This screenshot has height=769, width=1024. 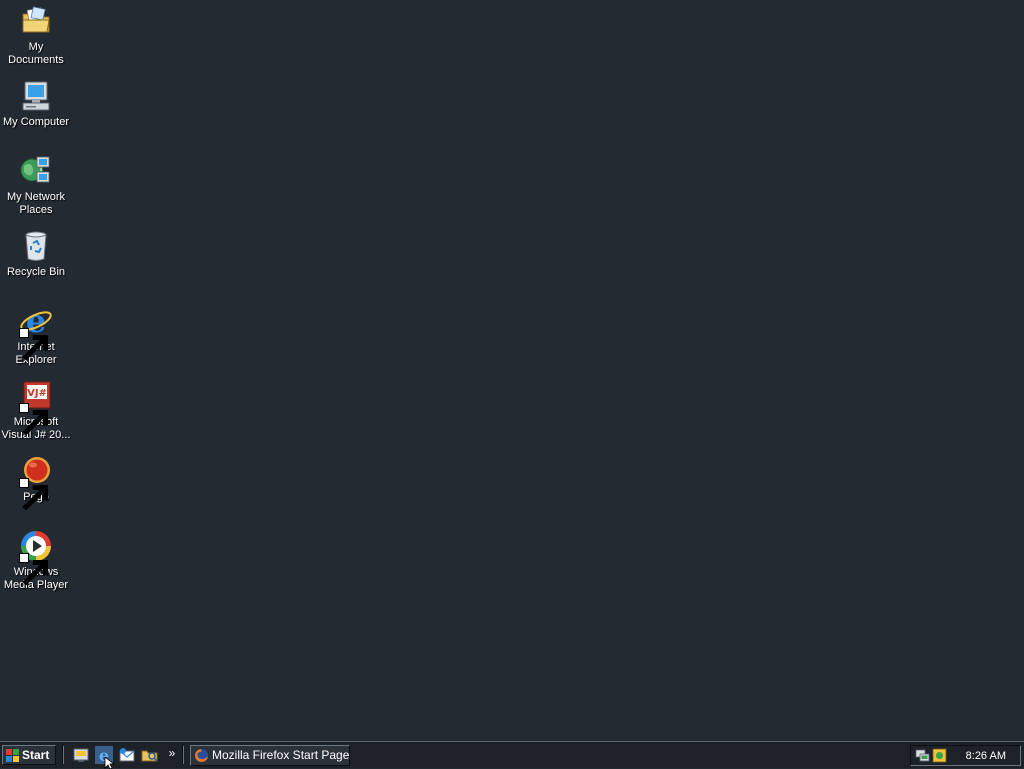 I want to click on desktop-icon-my-documents: My Documents, so click(x=36, y=34).